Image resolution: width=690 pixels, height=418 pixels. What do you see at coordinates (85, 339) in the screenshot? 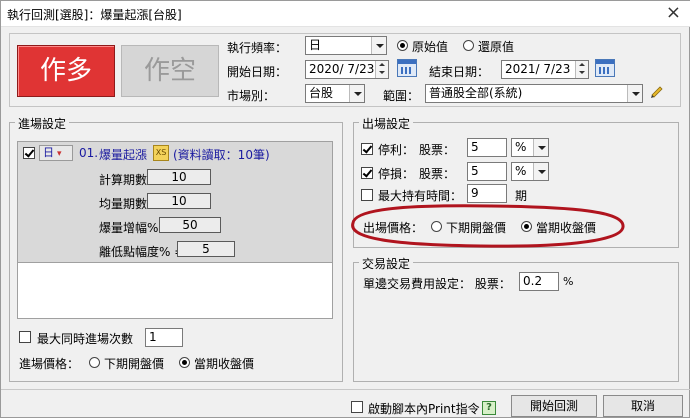
I see `max-entries-label: 最大同時進場次數` at bounding box center [85, 339].